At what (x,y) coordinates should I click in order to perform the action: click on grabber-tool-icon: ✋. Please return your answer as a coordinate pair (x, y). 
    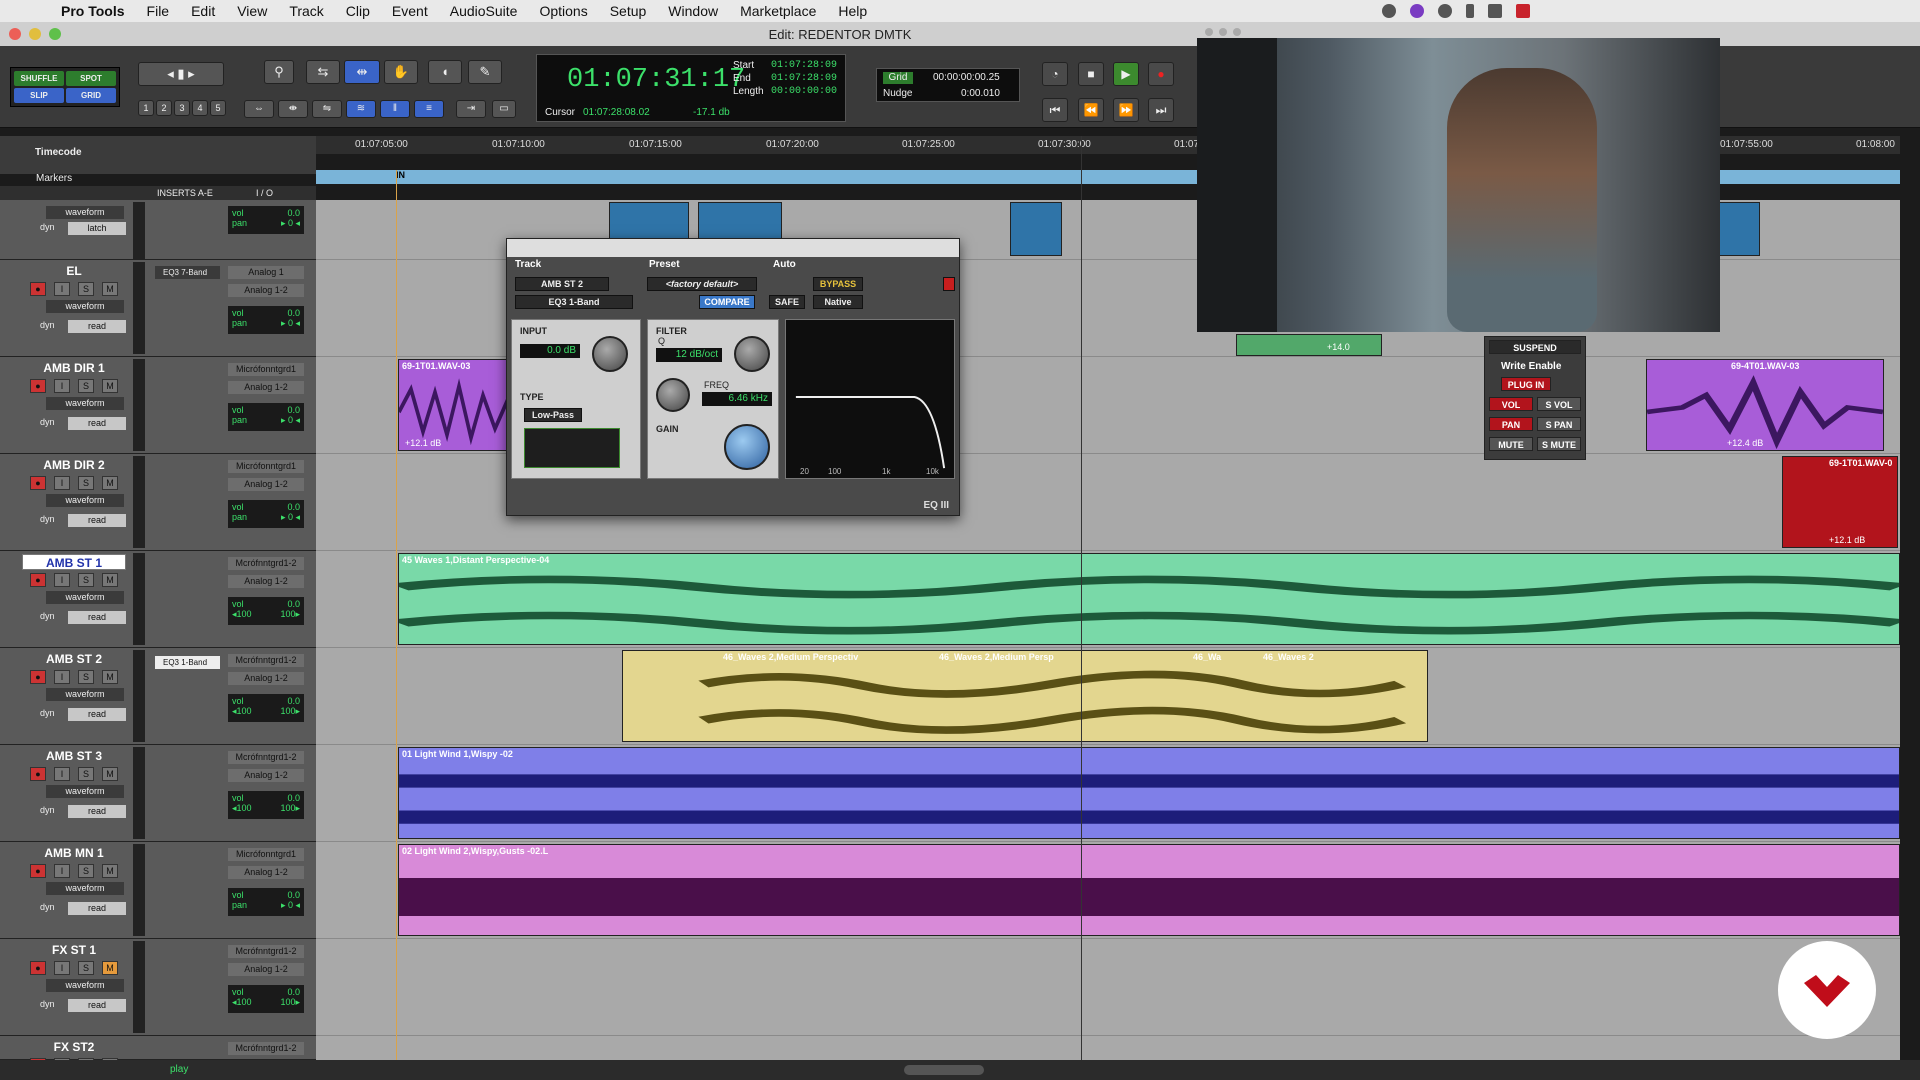
    Looking at the image, I should click on (401, 72).